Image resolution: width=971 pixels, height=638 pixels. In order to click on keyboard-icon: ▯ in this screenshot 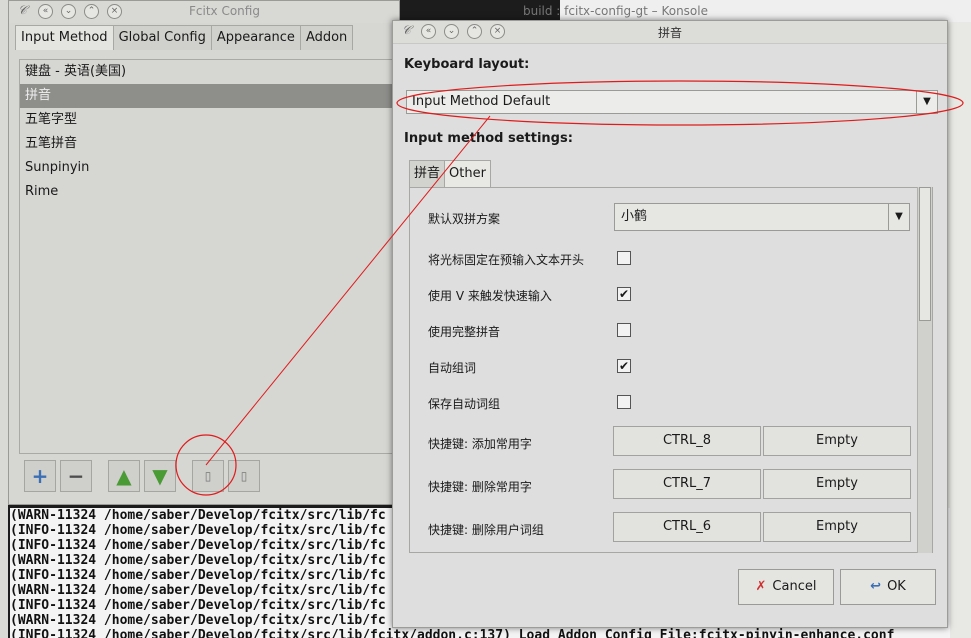, I will do `click(244, 476)`.